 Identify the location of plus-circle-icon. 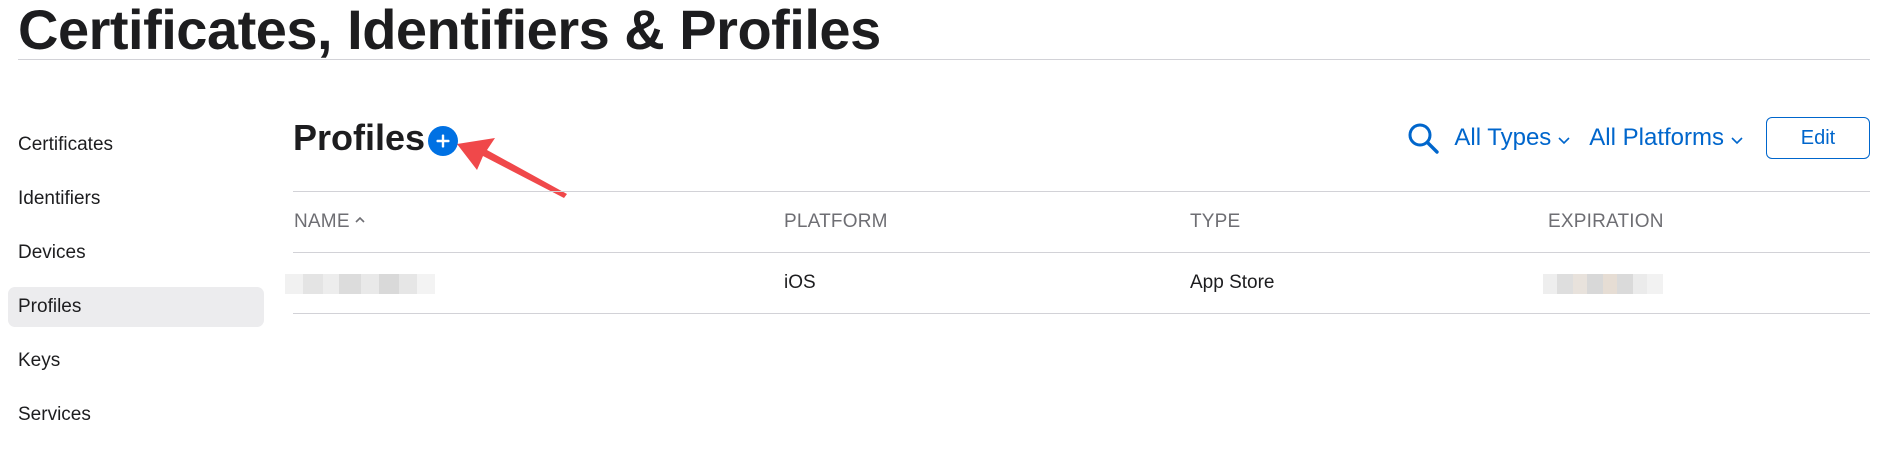
(443, 141).